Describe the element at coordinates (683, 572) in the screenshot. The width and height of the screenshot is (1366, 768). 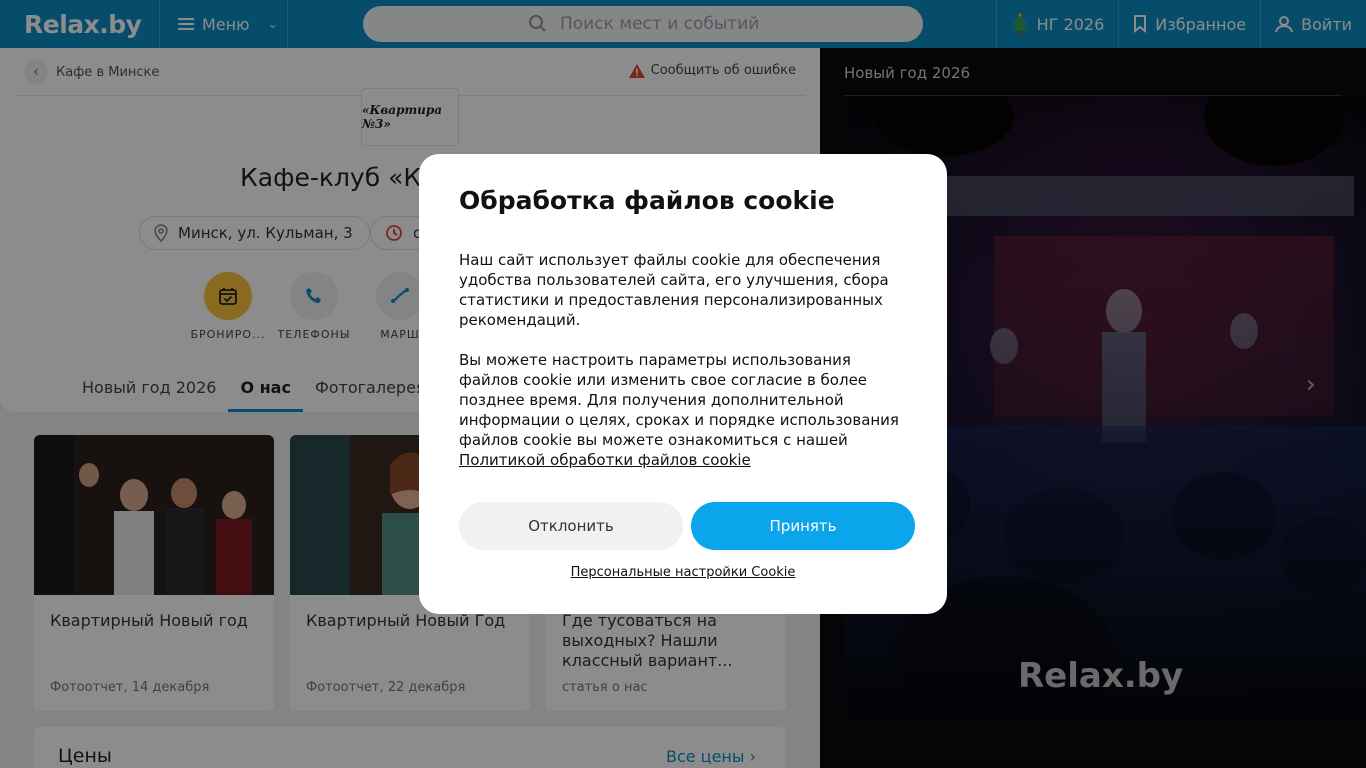
I see `cookie-settings-link: Персональные настройки Cookie` at that location.